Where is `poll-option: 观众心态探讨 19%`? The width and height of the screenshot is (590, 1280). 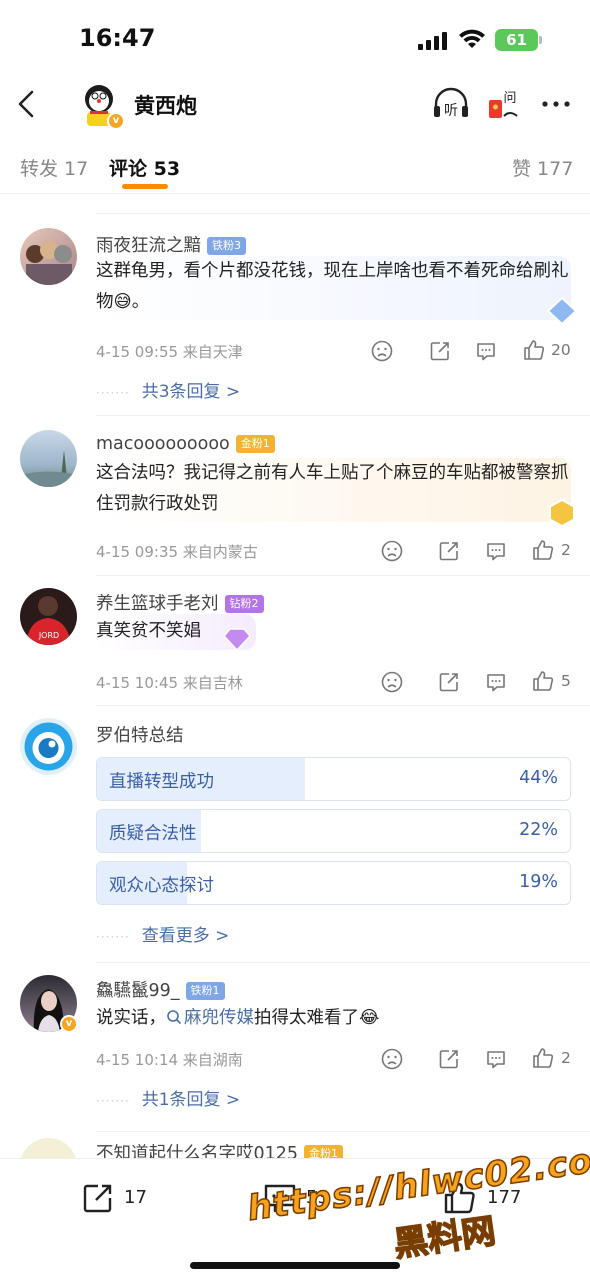
poll-option: 观众心态探讨 19% is located at coordinates (333, 883).